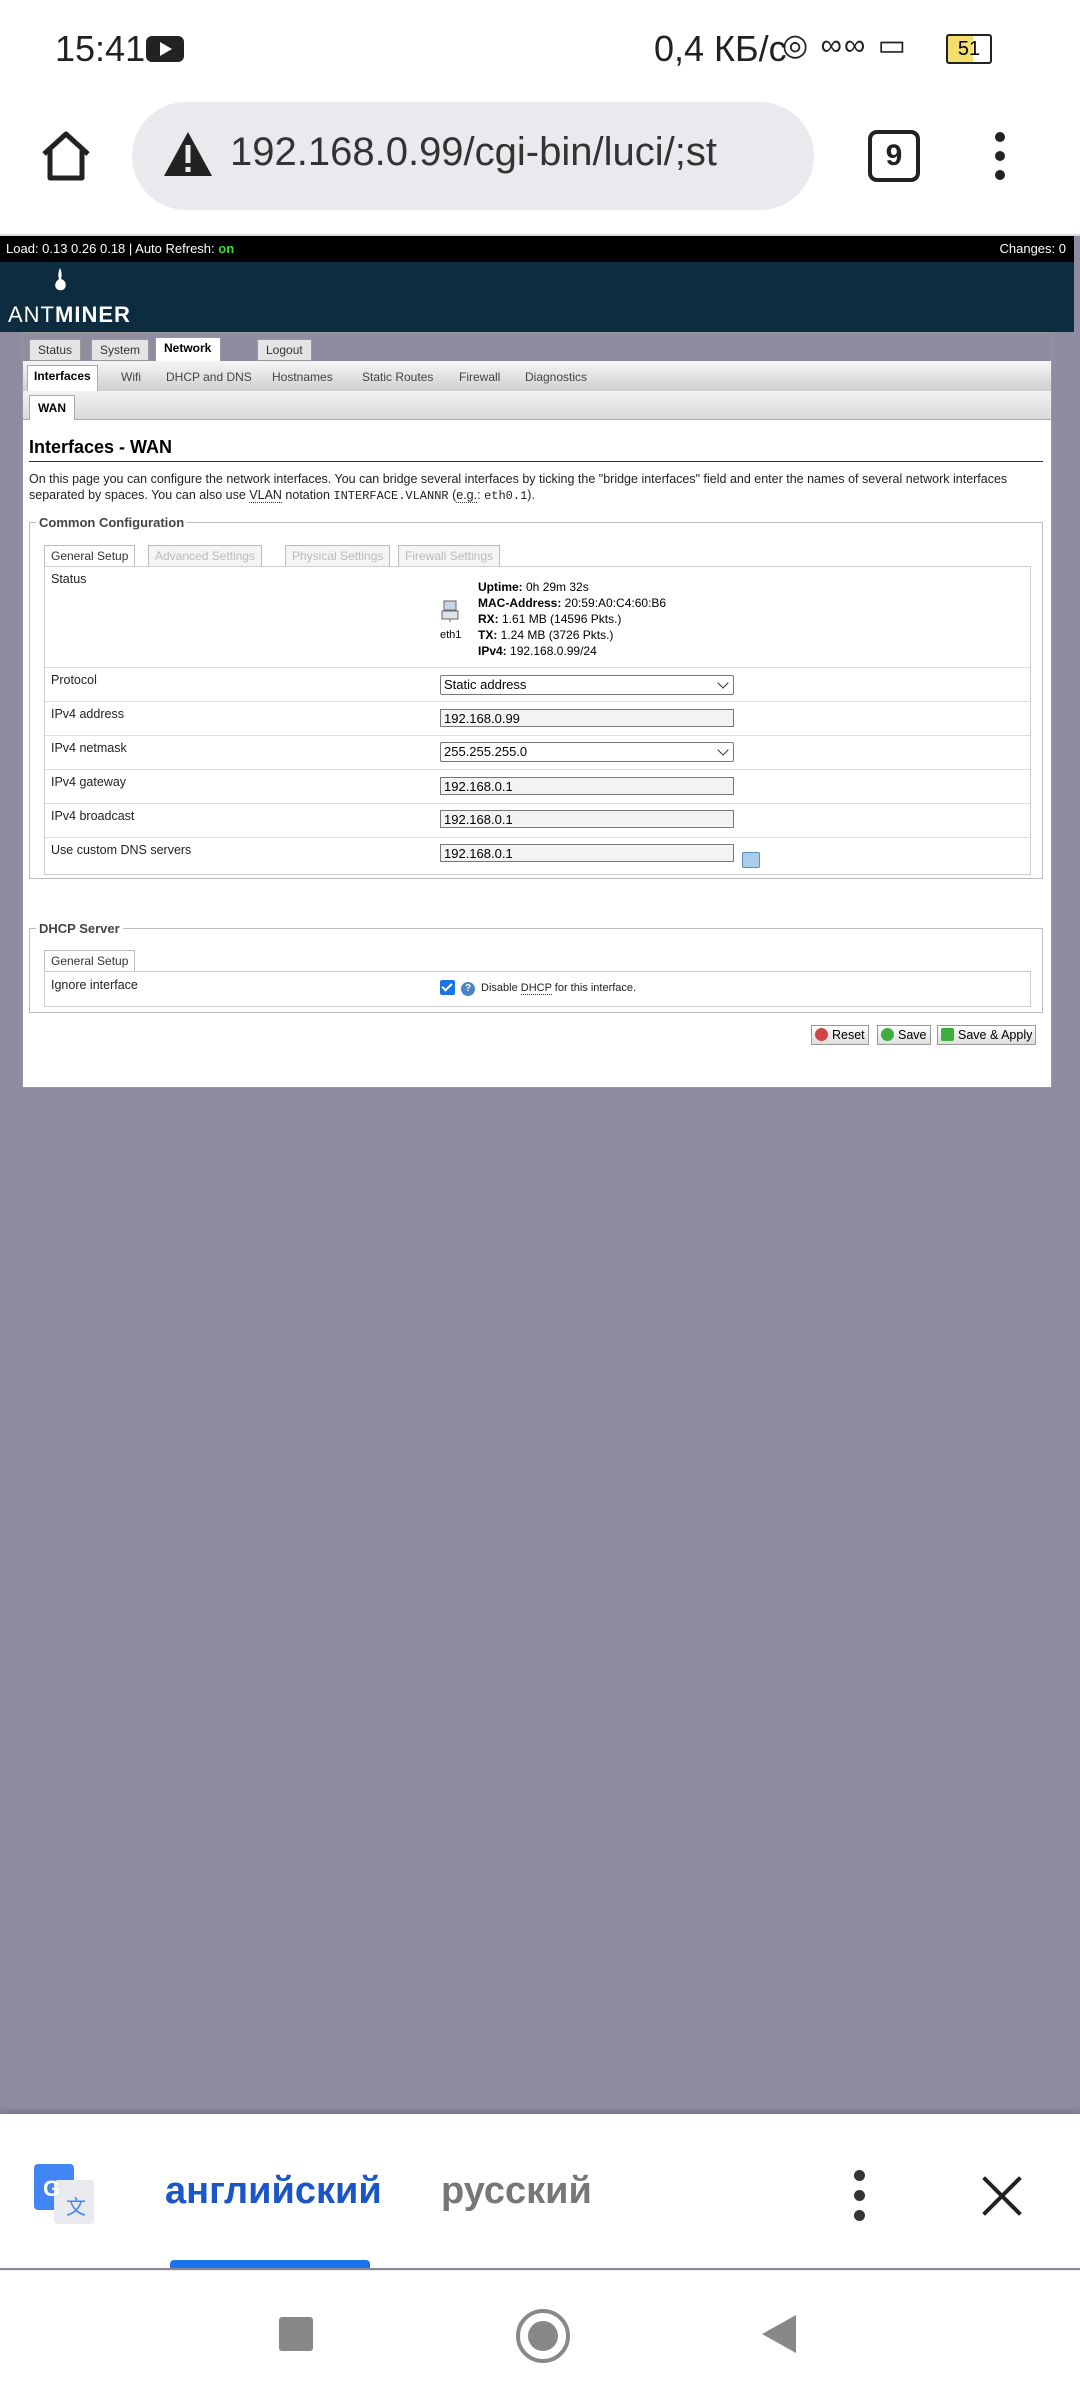 This screenshot has width=1080, height=2401. Describe the element at coordinates (76, 2207) in the screenshot. I see `svg-text: 文` at that location.